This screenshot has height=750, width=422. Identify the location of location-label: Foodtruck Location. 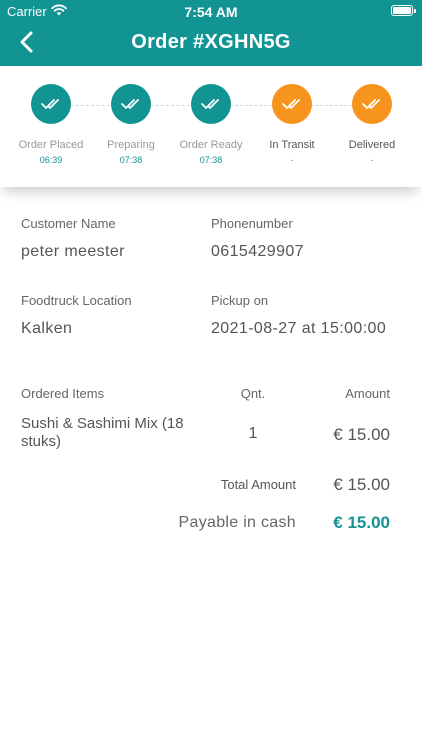
(76, 300).